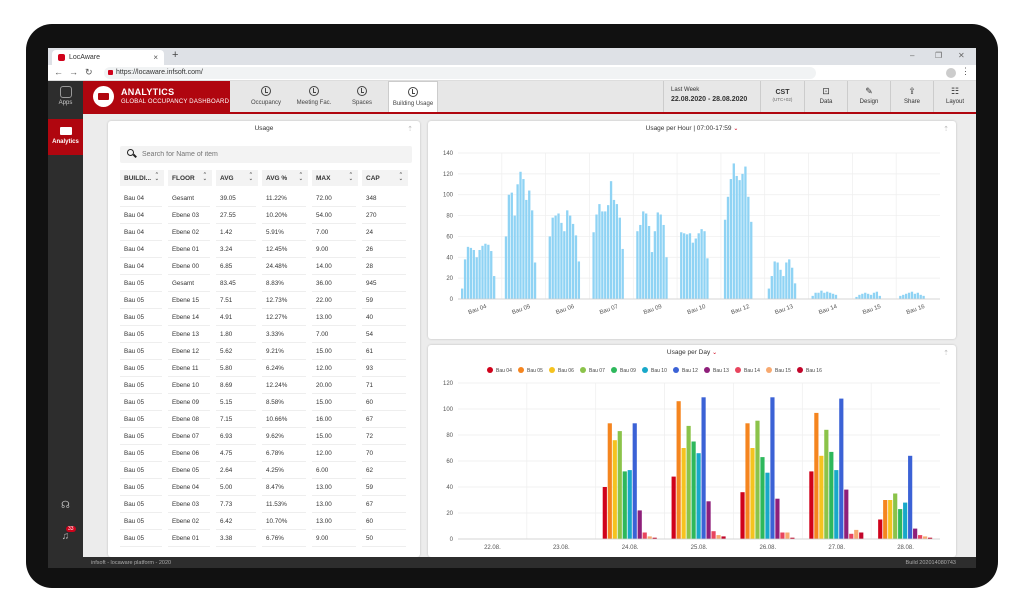 This screenshot has width=1024, height=614. Describe the element at coordinates (266, 233) in the screenshot. I see `table-row: Bau 04Ebene 021.425.91%7.0024` at that location.